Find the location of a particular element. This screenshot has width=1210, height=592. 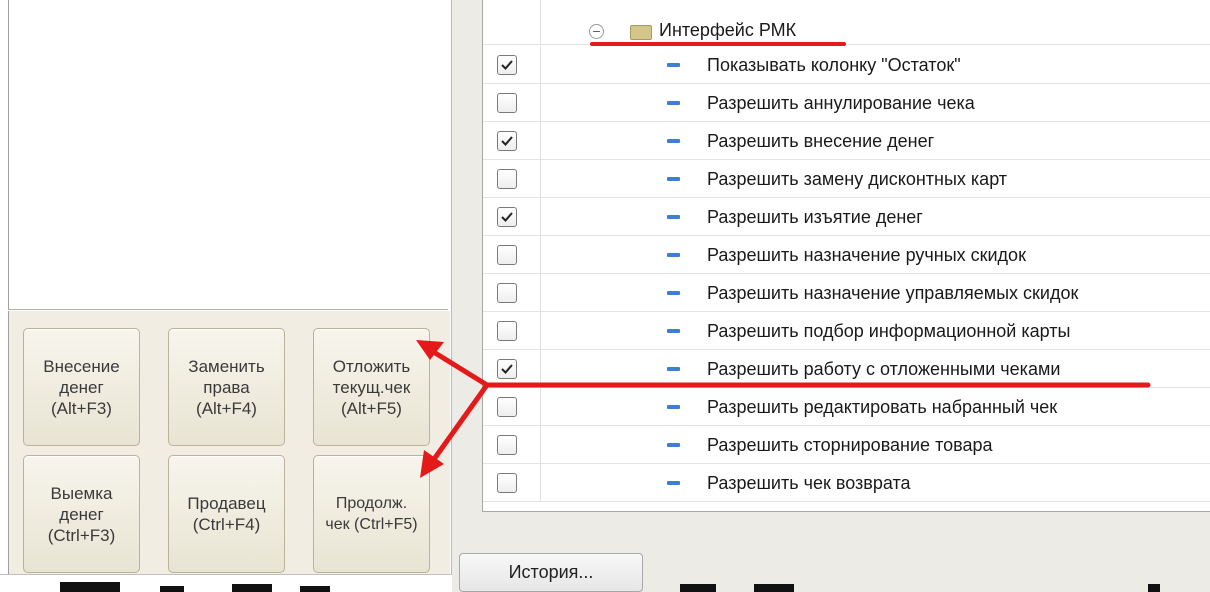

change-rights-button: Заменить права (Alt+F4) is located at coordinates (226, 387).